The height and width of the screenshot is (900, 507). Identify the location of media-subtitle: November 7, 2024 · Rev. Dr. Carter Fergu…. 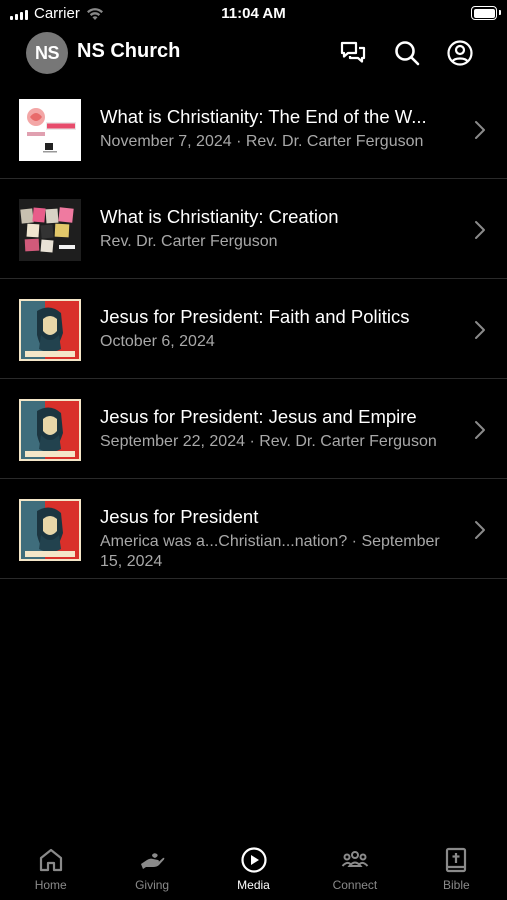
(262, 141).